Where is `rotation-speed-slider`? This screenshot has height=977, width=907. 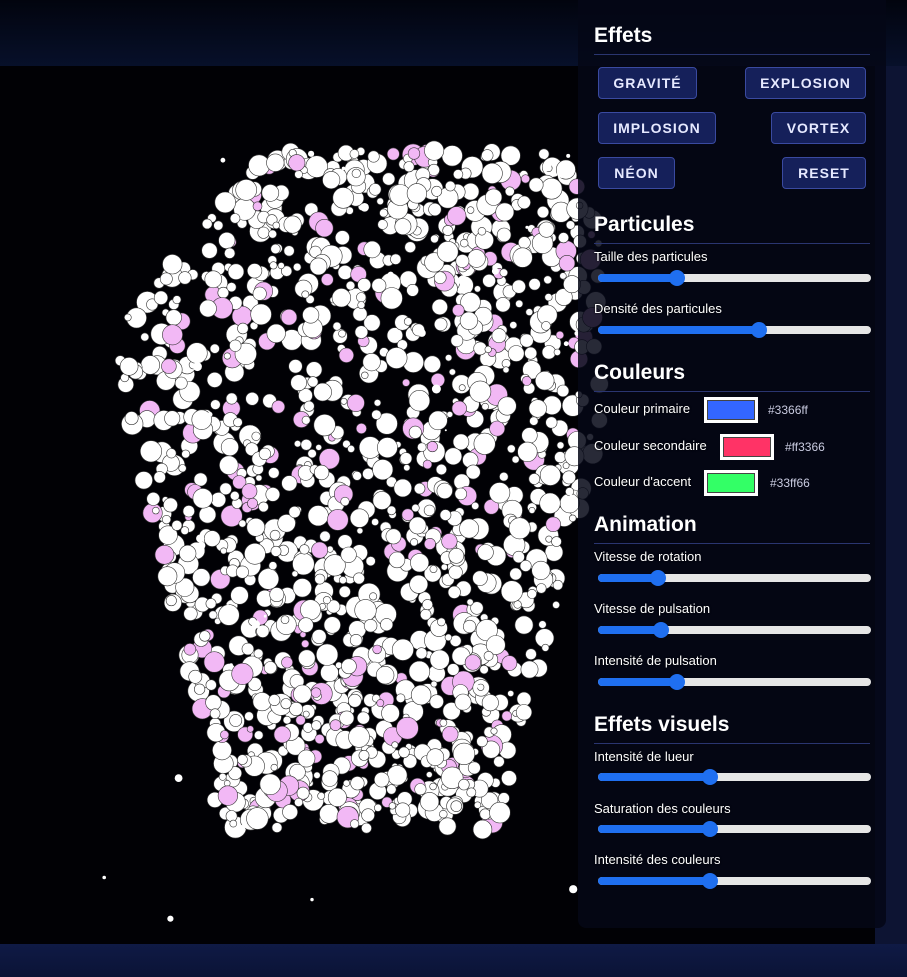 rotation-speed-slider is located at coordinates (734, 578).